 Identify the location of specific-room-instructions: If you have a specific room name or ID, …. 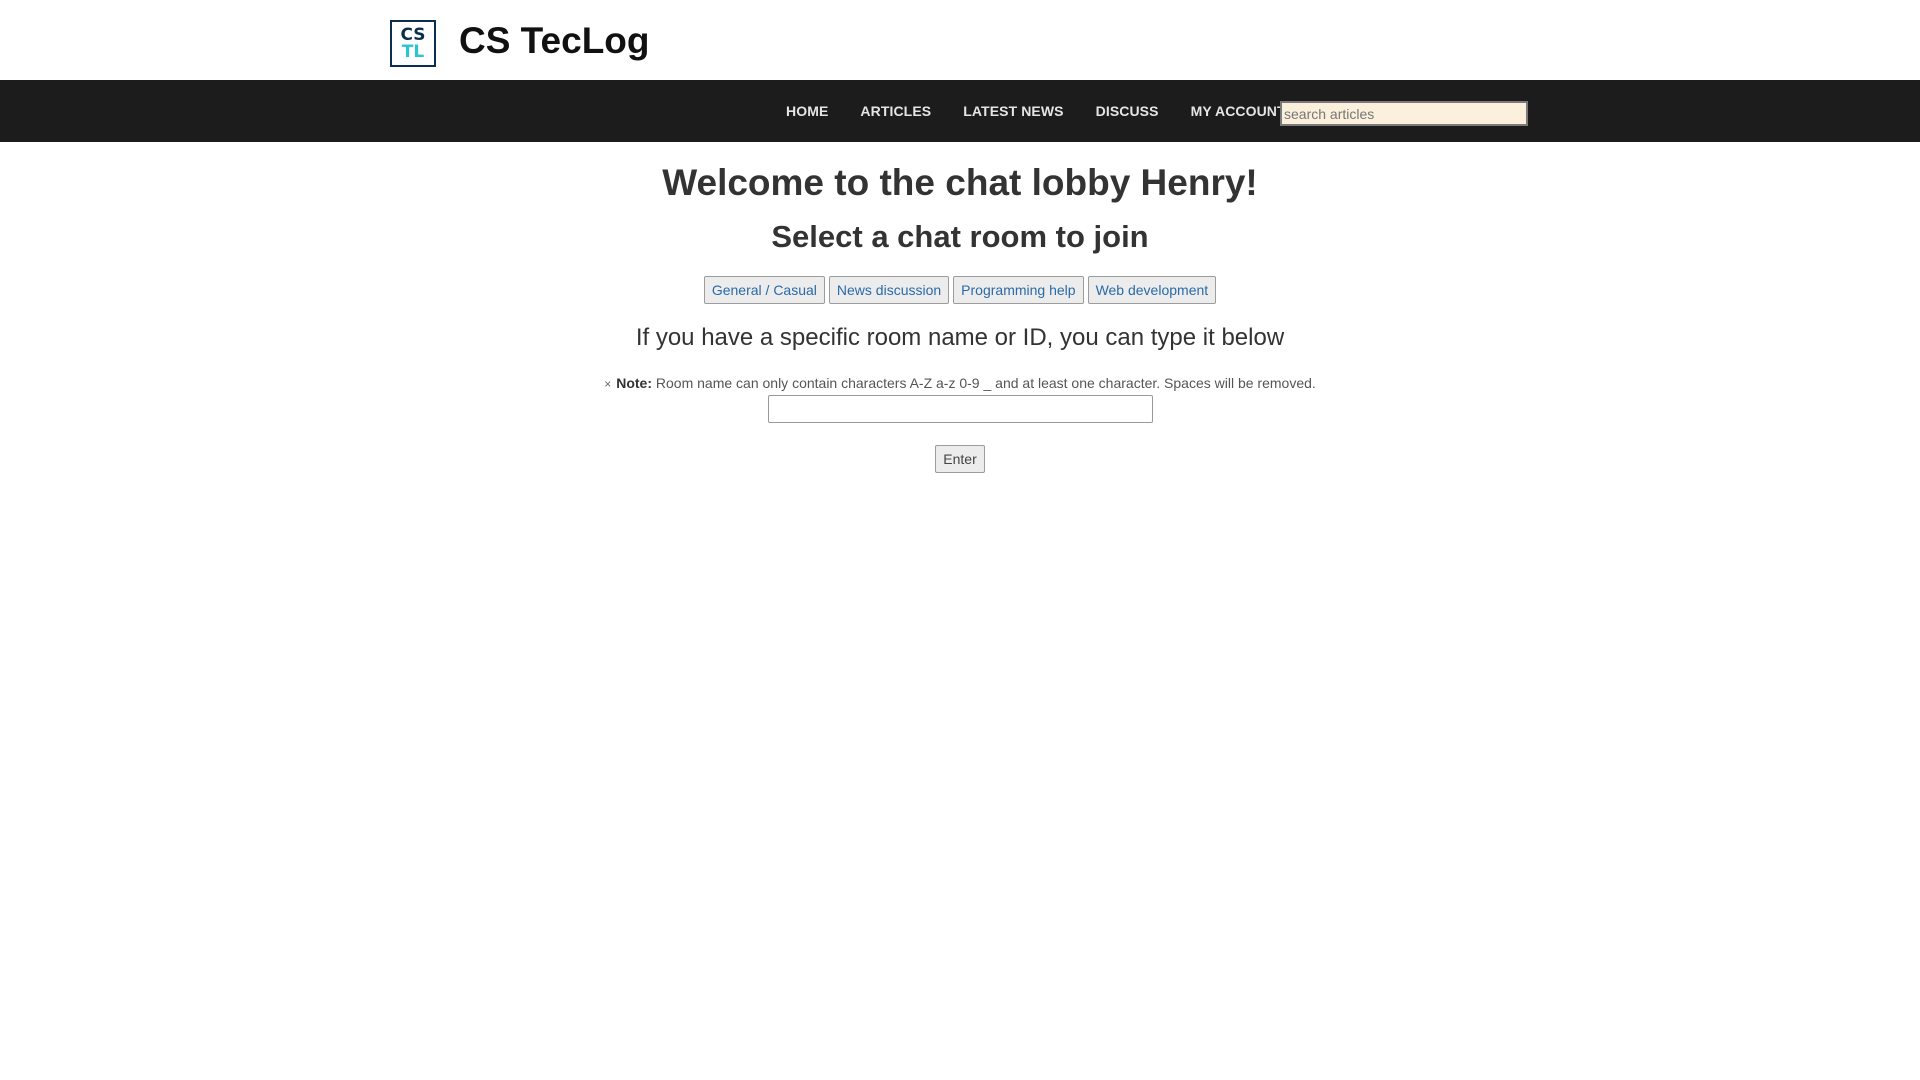
(960, 337).